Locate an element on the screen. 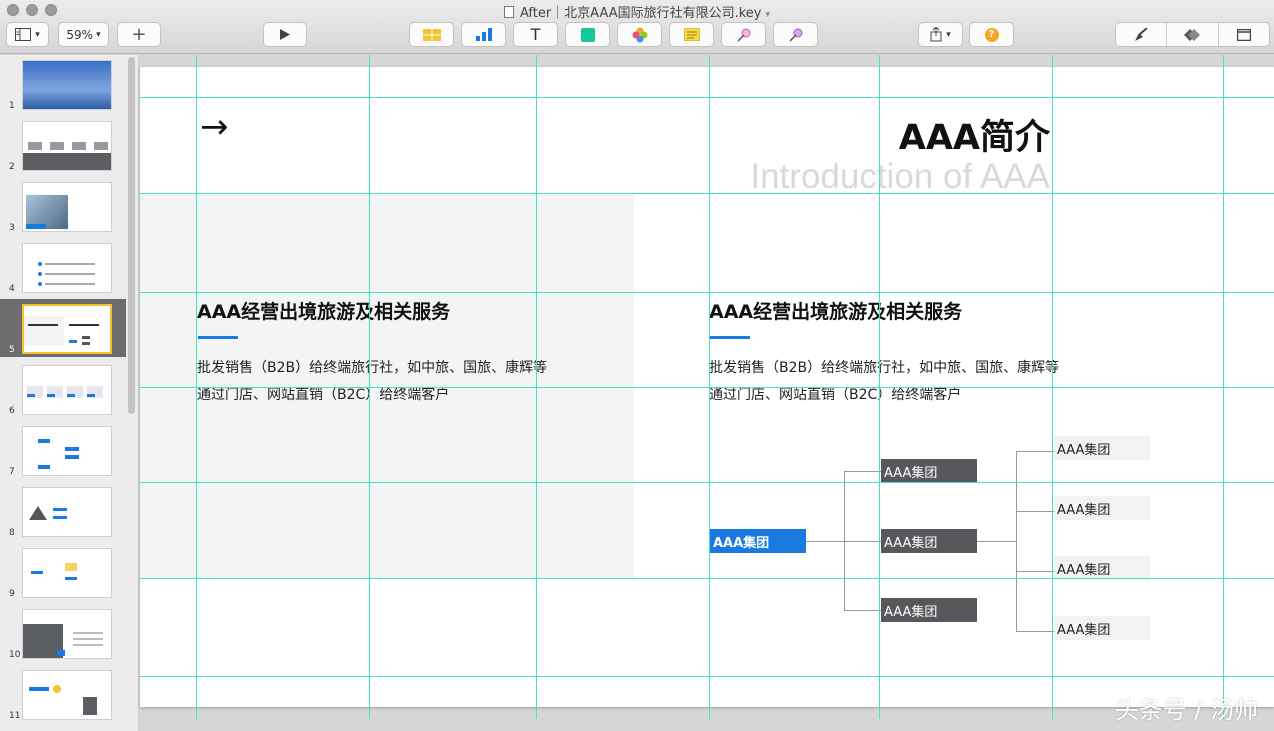 Image resolution: width=1274 pixels, height=731 pixels. right-heading: AAA经营出境旅游及相关服务 is located at coordinates (835, 310).